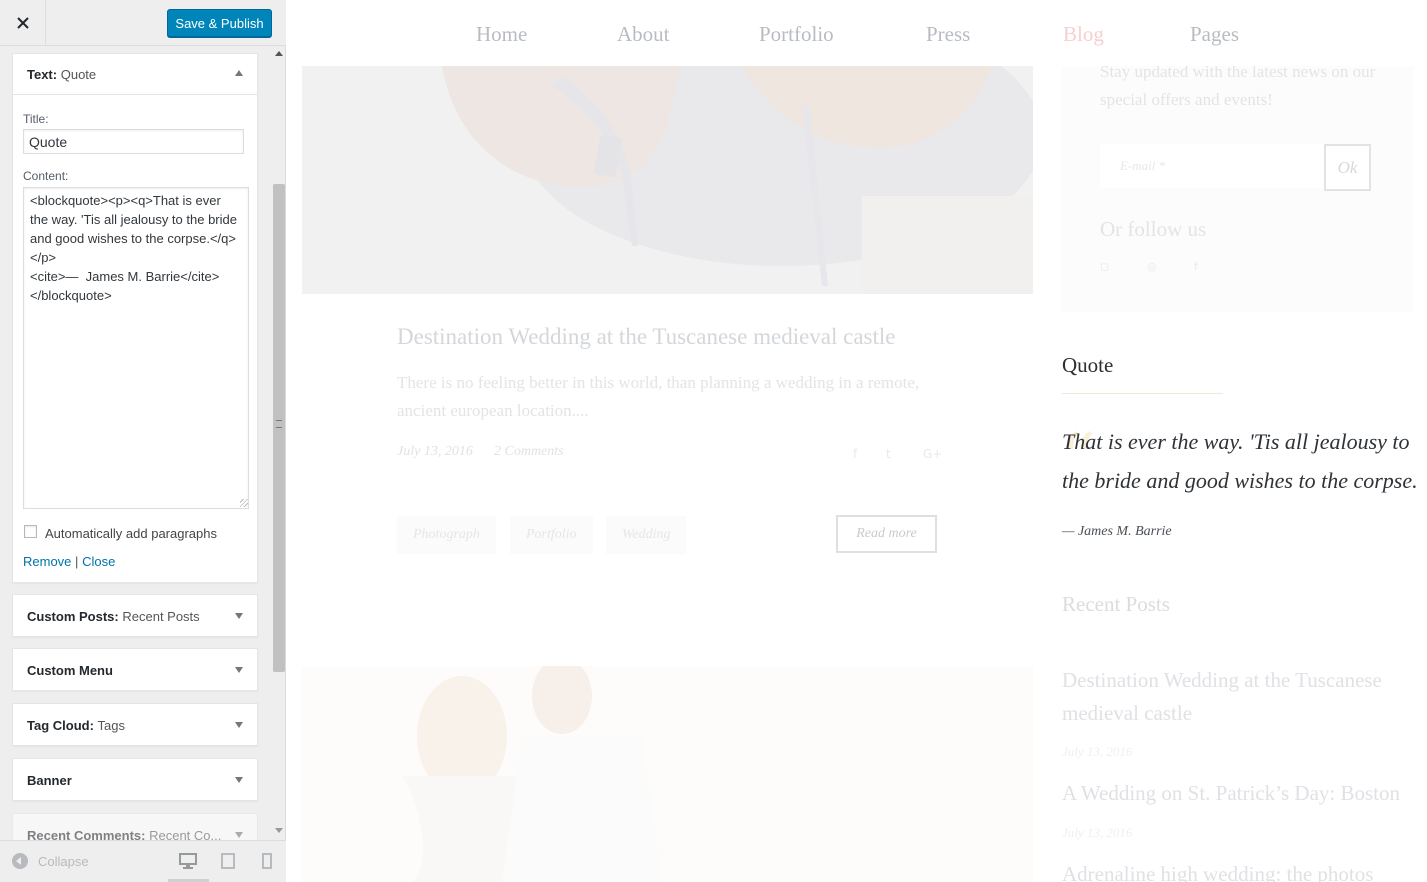 Image resolution: width=1427 pixels, height=882 pixels. I want to click on widget-header: Text: Quote, so click(135, 74).